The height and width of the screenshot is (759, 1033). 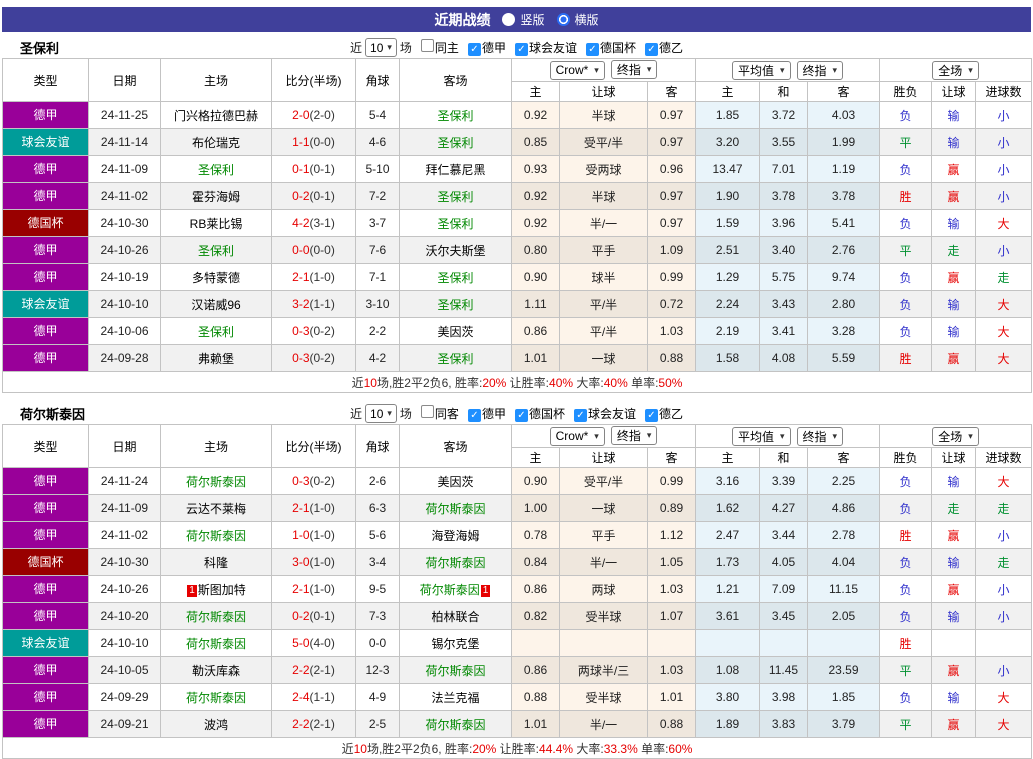 What do you see at coordinates (523, 19) in the screenshot?
I see `radio-vertical-layout: 竖版` at bounding box center [523, 19].